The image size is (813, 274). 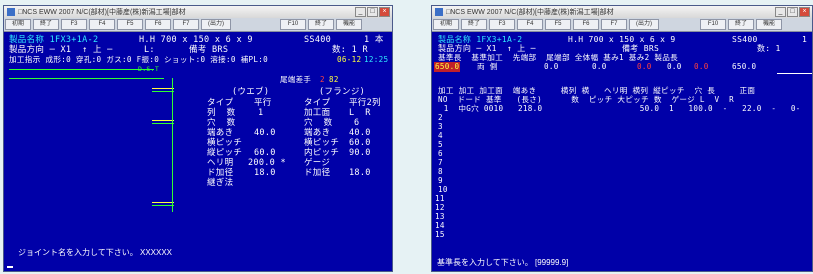 I want to click on dst-marker: D.S.T, so click(x=149, y=69).